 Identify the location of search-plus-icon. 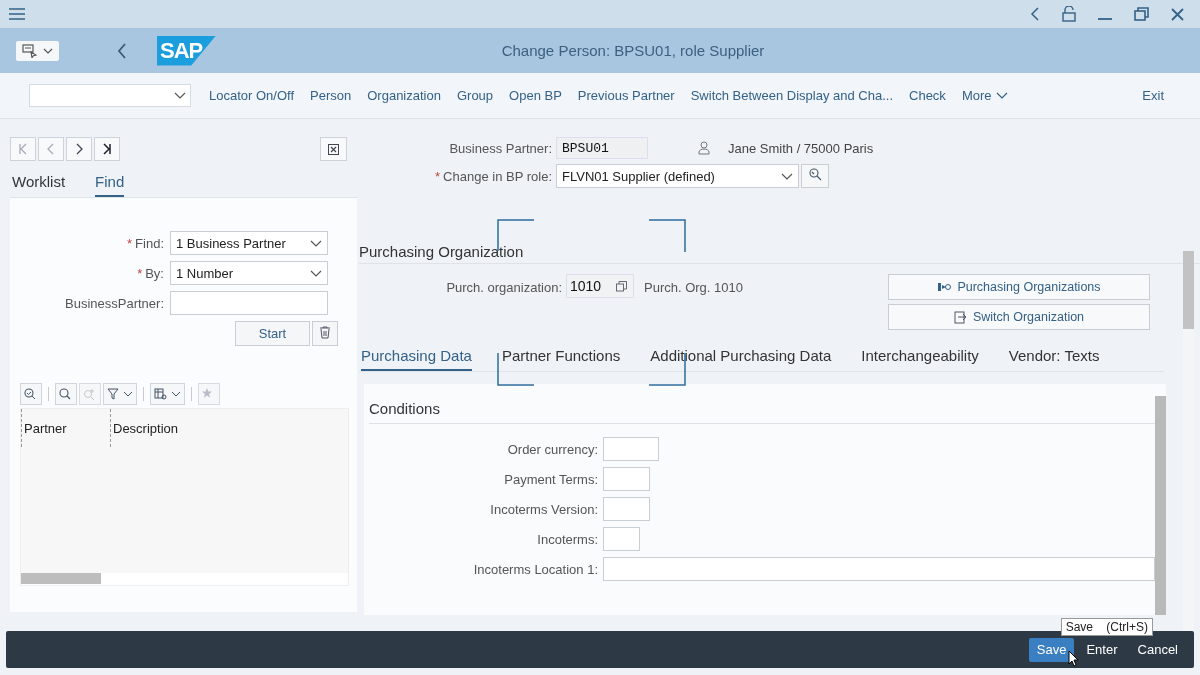
(89, 394).